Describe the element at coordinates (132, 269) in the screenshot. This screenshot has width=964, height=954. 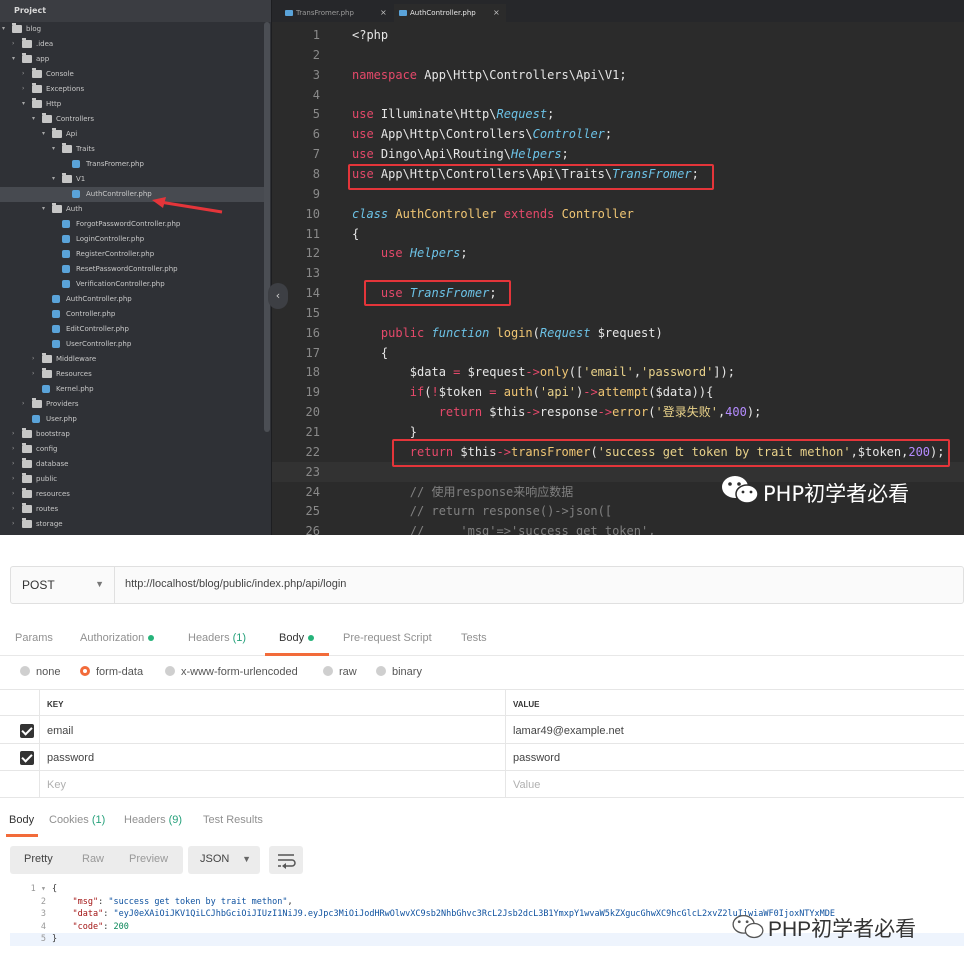
I see `tree-file: ResetPasswordController.php` at that location.